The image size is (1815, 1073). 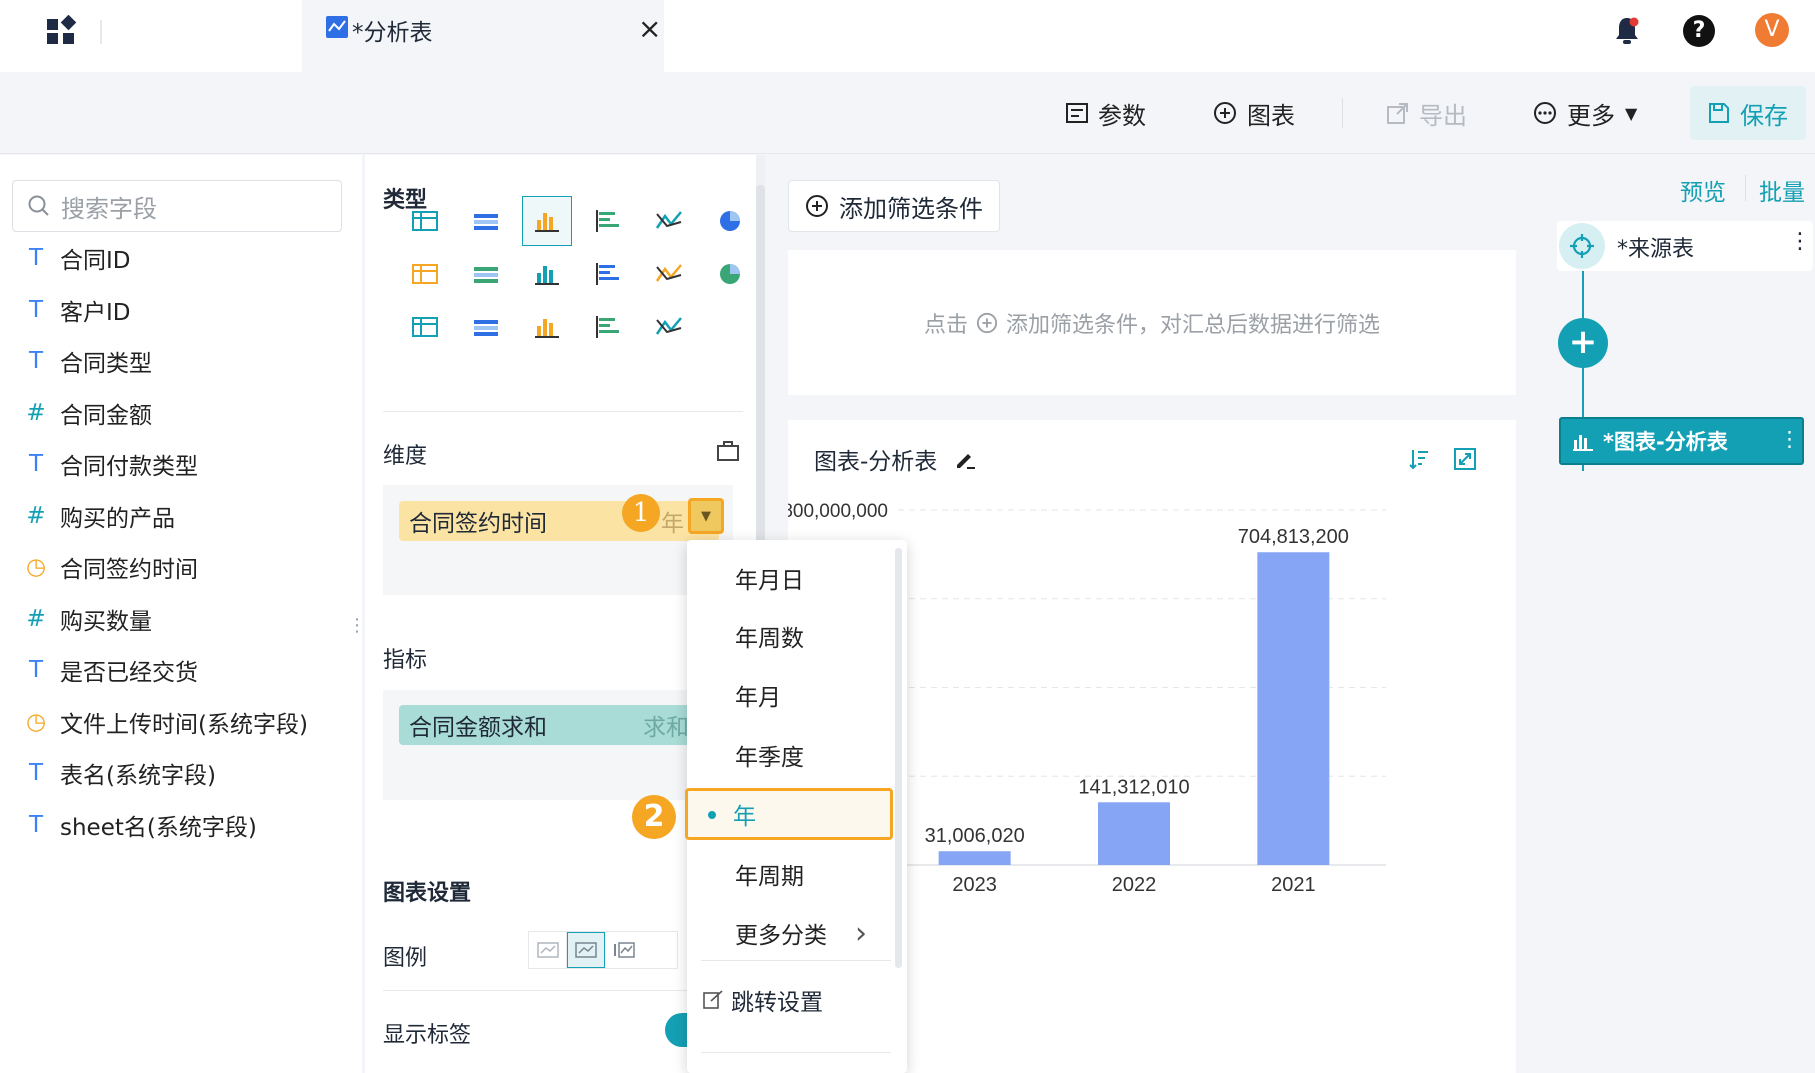 What do you see at coordinates (1585, 113) in the screenshot?
I see `more-button: 更多 ▼` at bounding box center [1585, 113].